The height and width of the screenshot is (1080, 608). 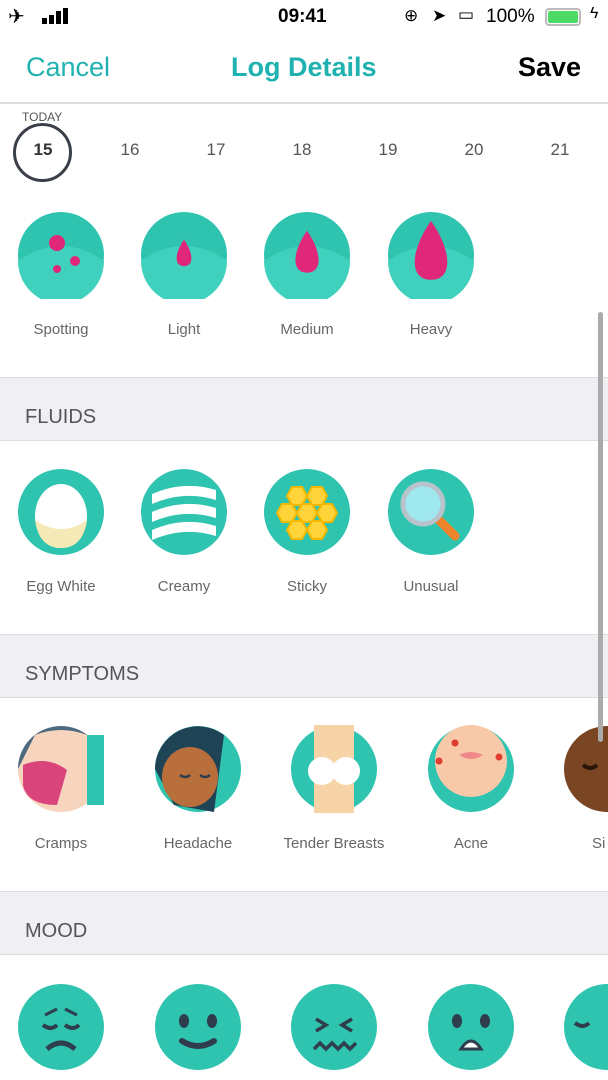 What do you see at coordinates (130, 150) in the screenshot?
I see `date-16: 16` at bounding box center [130, 150].